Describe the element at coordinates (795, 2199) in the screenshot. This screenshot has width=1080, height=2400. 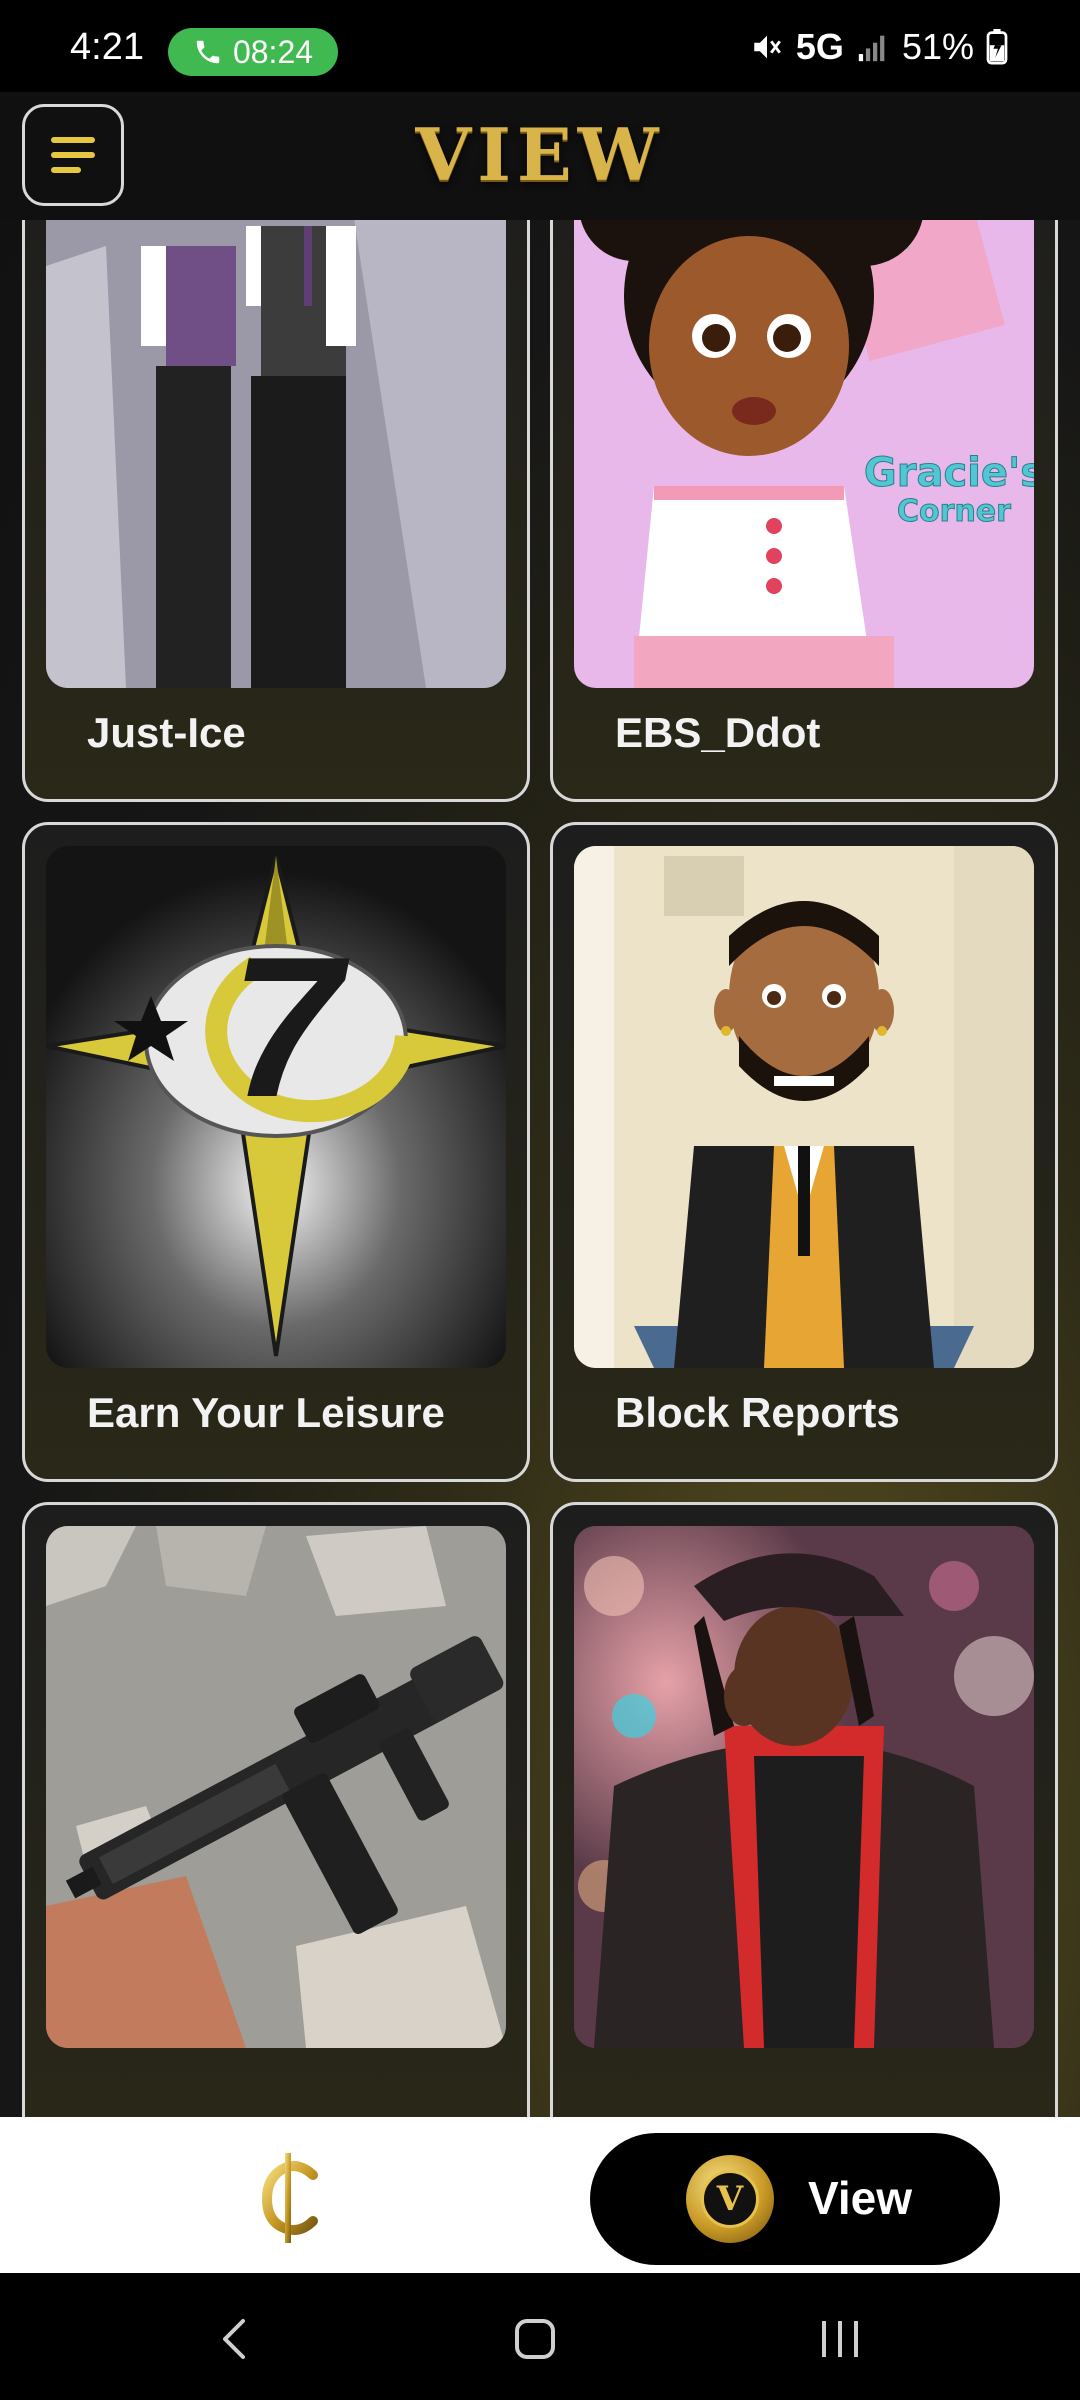
I see `view-tab-button: V View` at that location.